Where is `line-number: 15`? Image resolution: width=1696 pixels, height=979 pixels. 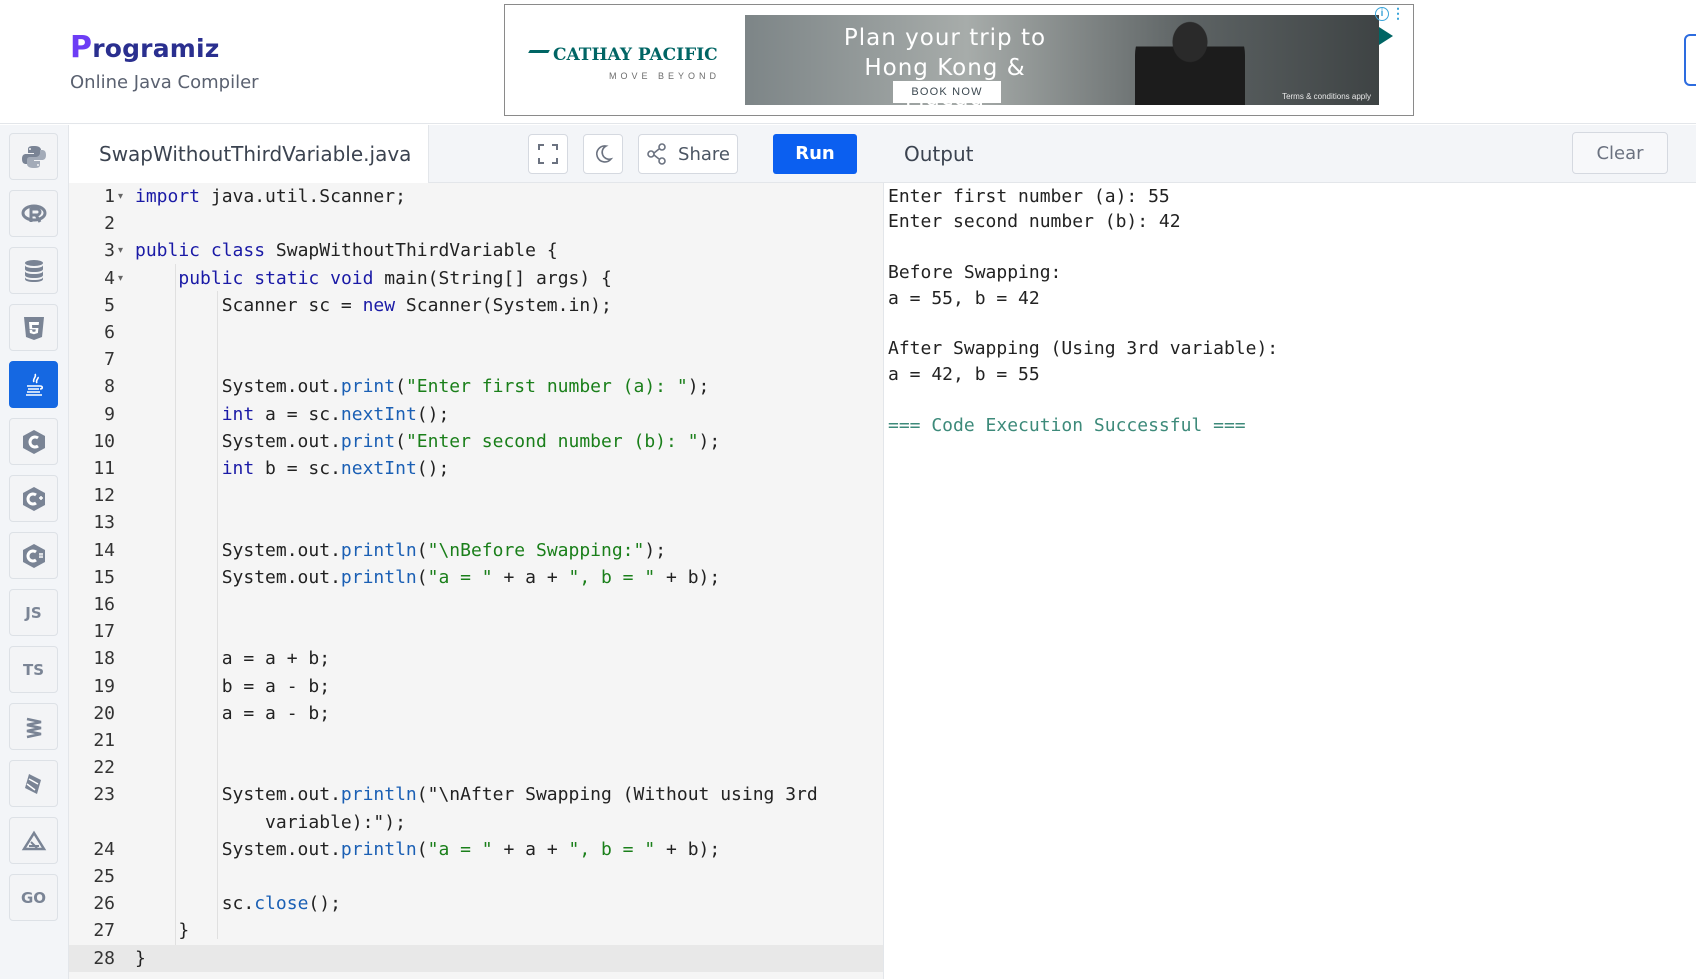 line-number: 15 is located at coordinates (104, 577).